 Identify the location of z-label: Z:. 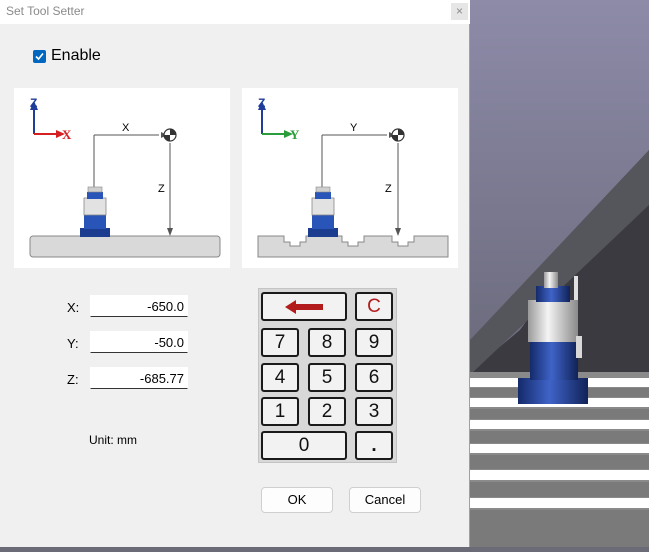
(73, 379).